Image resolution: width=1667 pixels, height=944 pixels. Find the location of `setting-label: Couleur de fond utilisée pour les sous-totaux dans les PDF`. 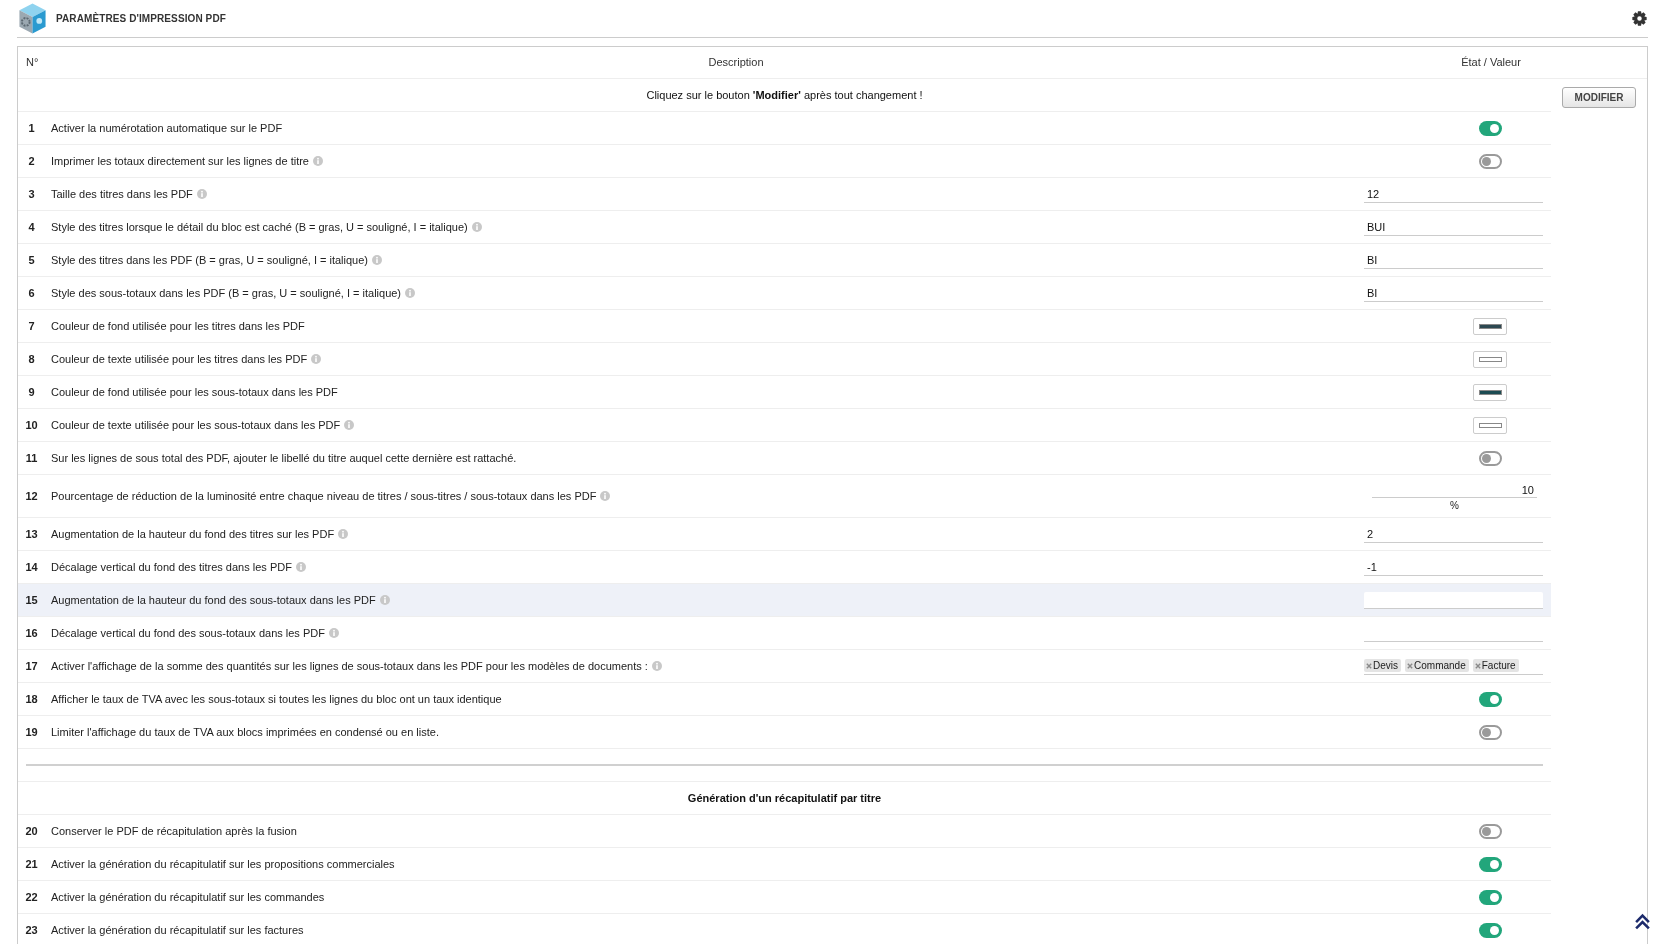

setting-label: Couleur de fond utilisée pour les sous-totaux dans les PDF is located at coordinates (194, 392).